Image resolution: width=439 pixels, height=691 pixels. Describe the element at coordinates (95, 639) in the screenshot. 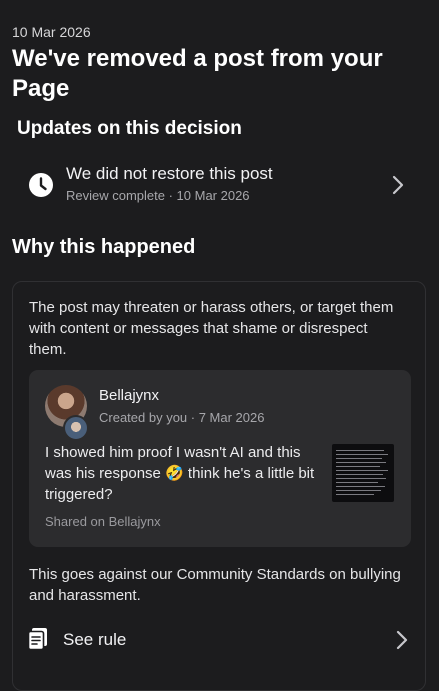

I see `see-rule-label: See rule` at that location.